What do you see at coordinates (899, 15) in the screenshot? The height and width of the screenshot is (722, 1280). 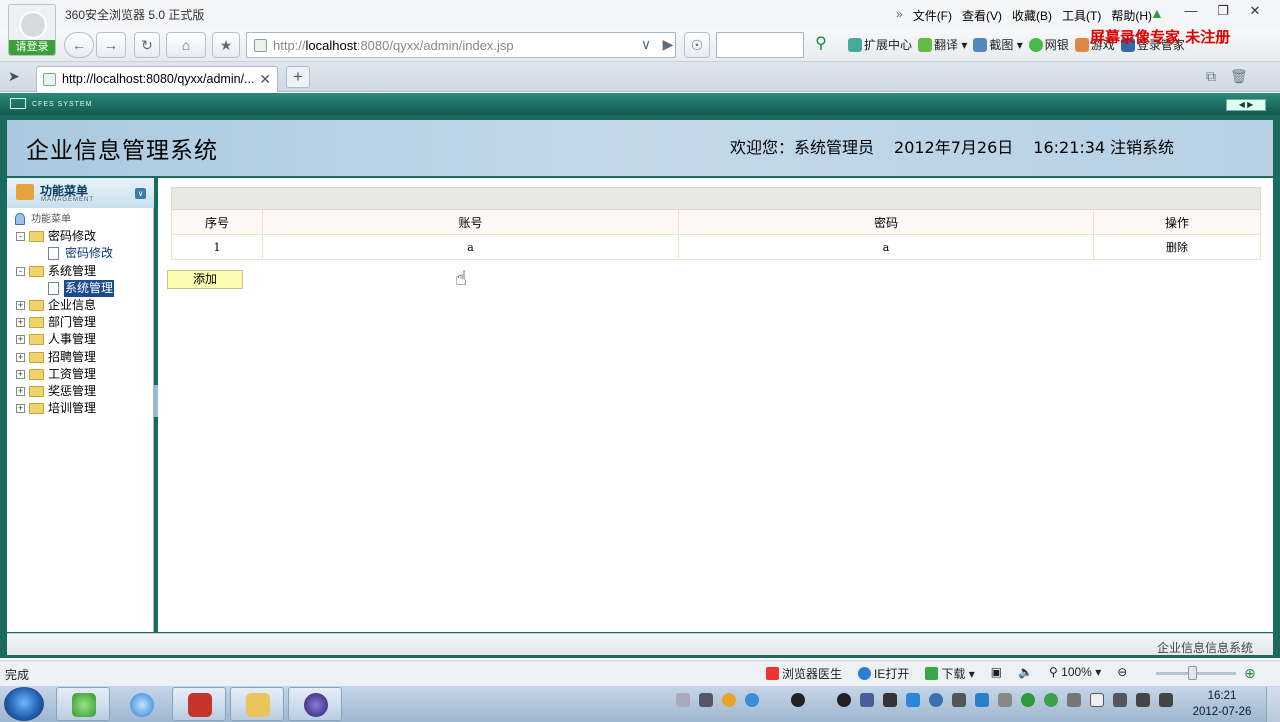 I see `menu-more-icon: »` at bounding box center [899, 15].